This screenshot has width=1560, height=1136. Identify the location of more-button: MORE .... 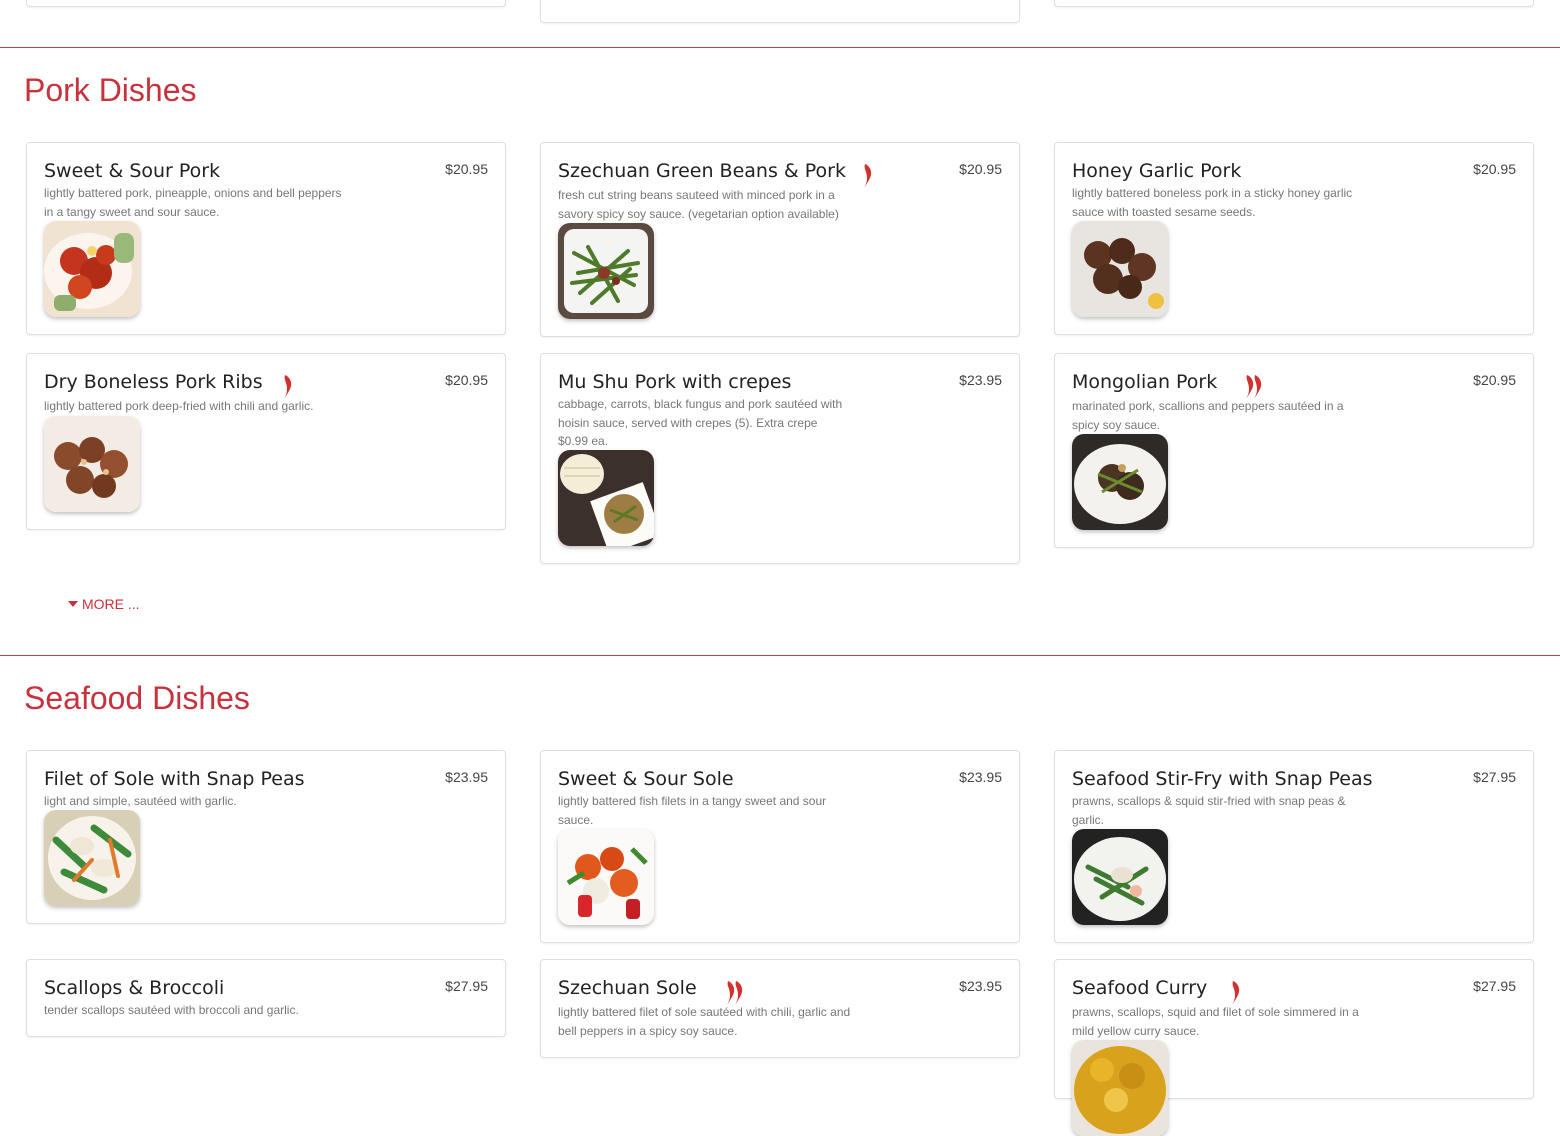
(104, 604).